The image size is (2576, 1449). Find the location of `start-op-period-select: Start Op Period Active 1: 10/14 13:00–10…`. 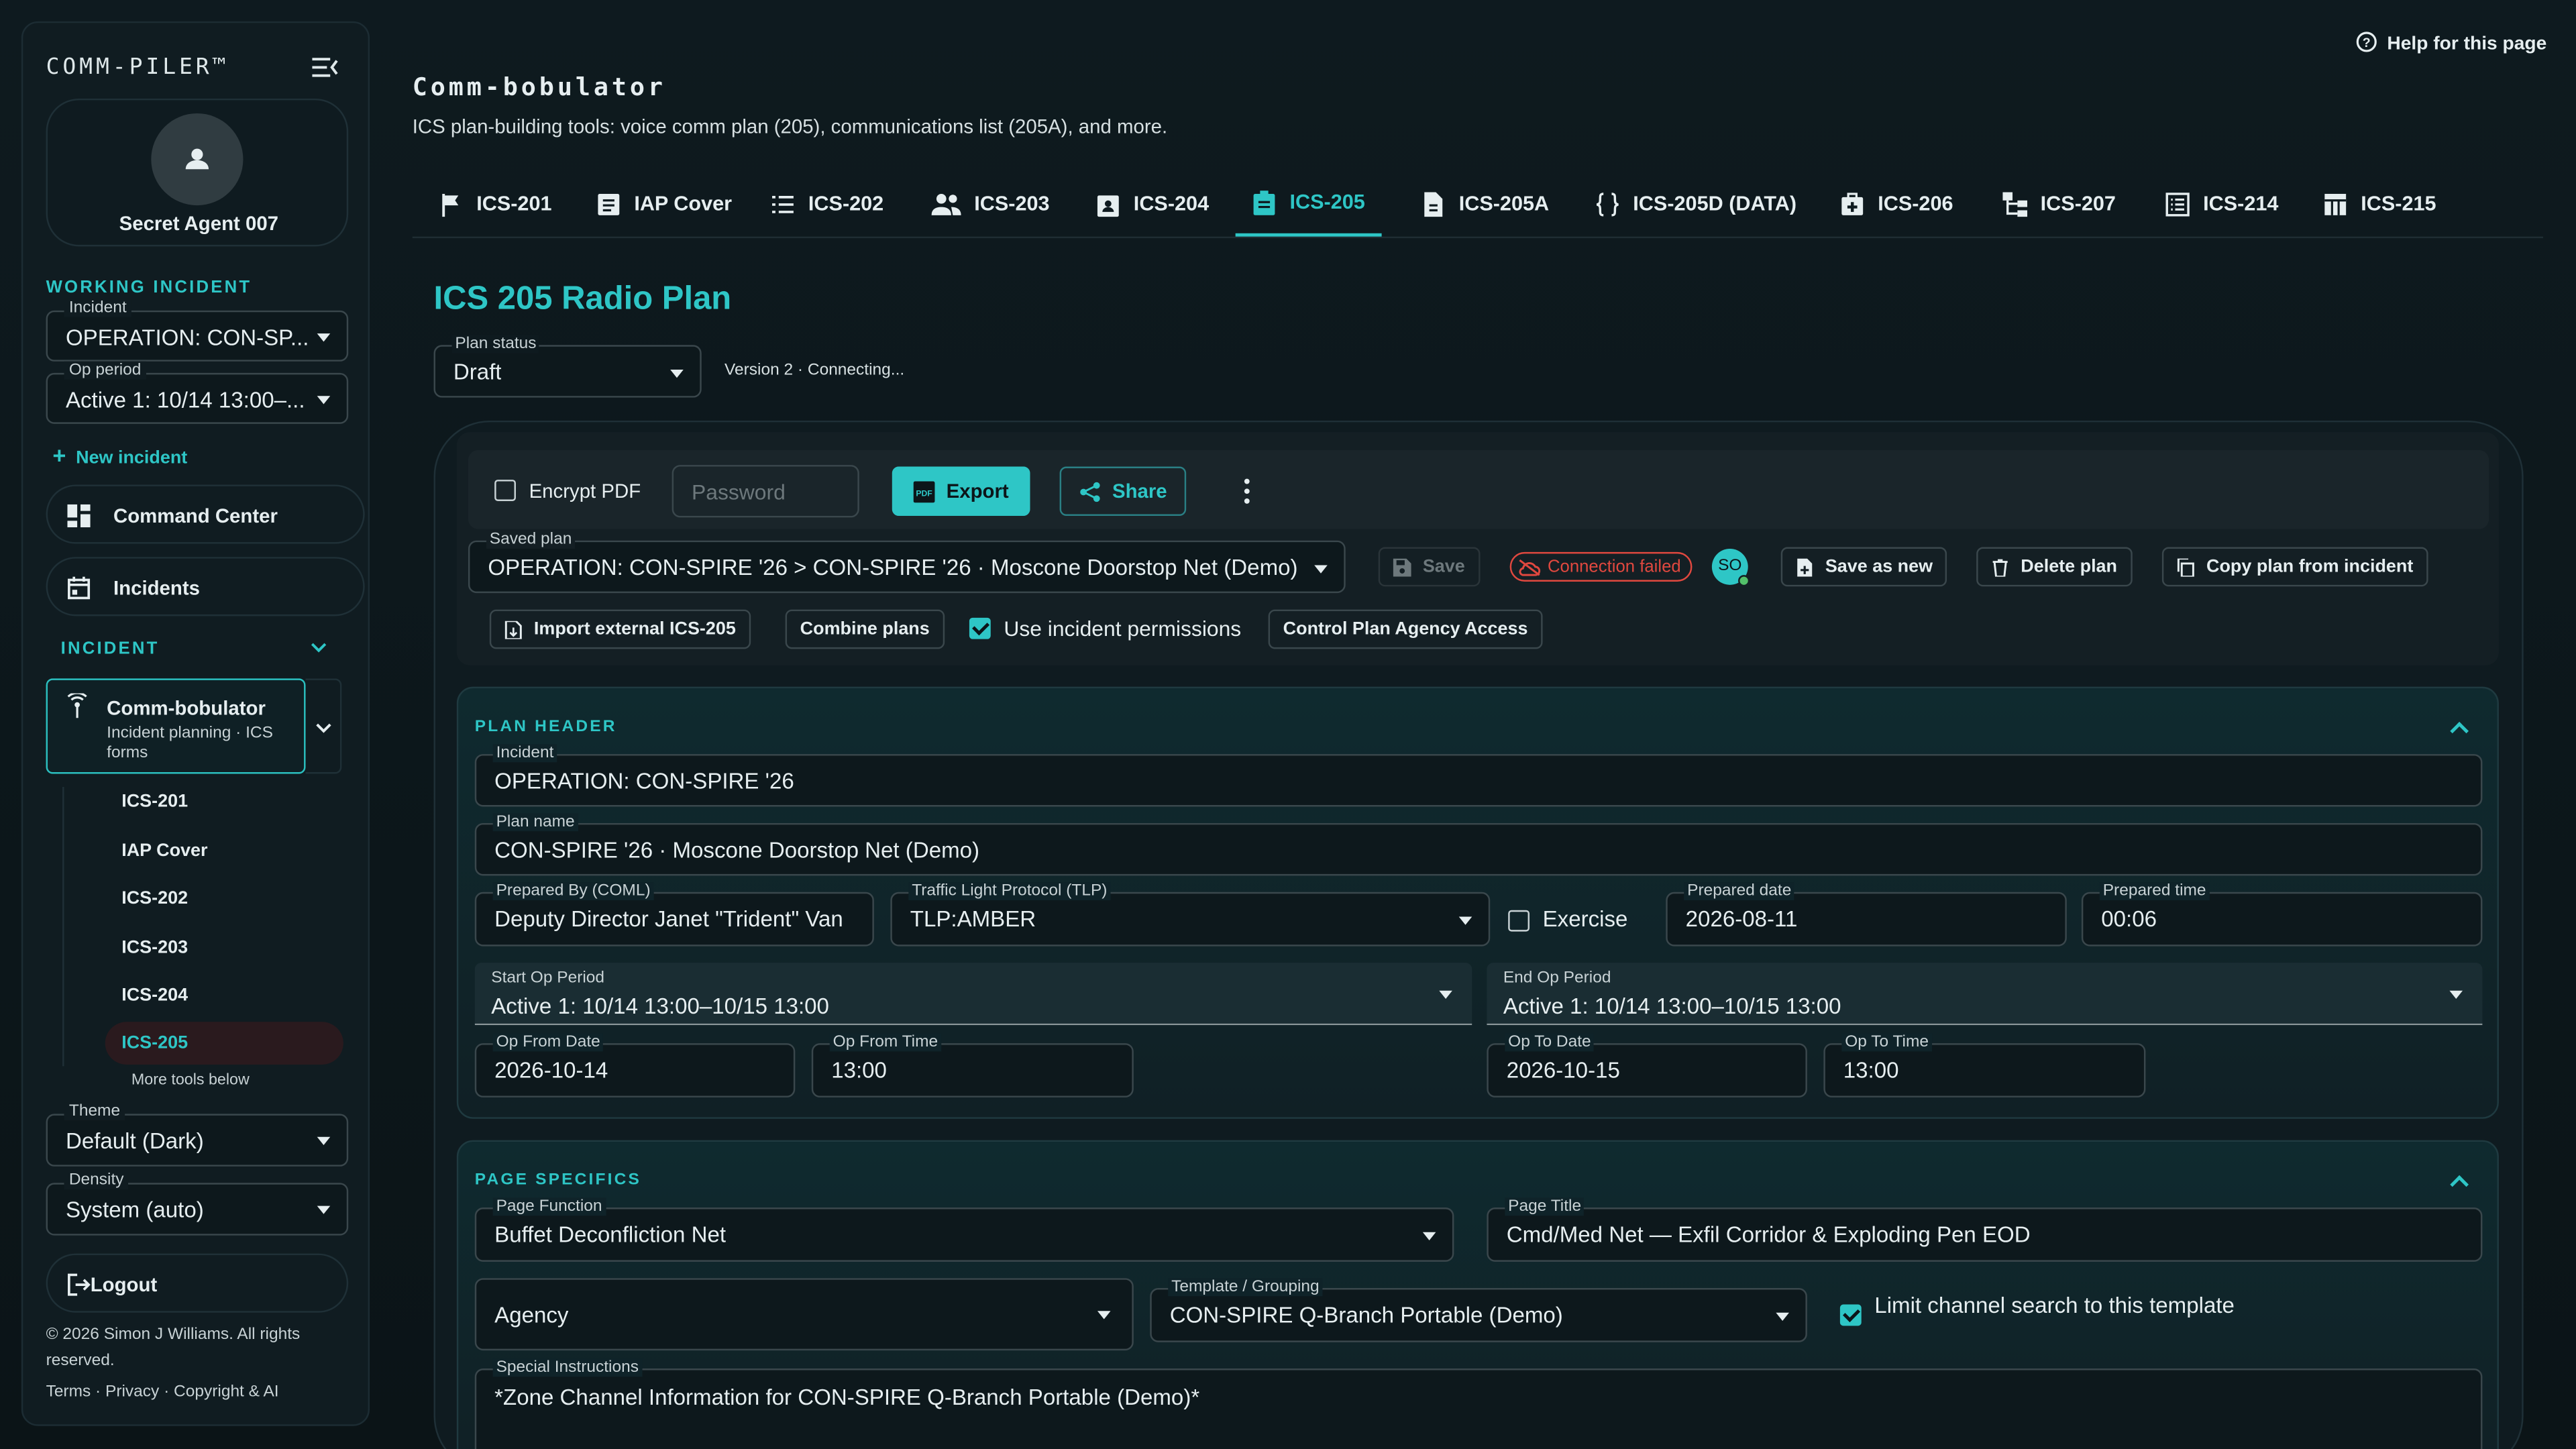

start-op-period-select: Start Op Period Active 1: 10/14 13:00–10… is located at coordinates (973, 994).